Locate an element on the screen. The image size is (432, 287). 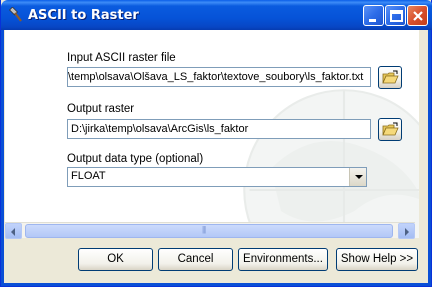
horizontal-scrollbar is located at coordinates (210, 230).